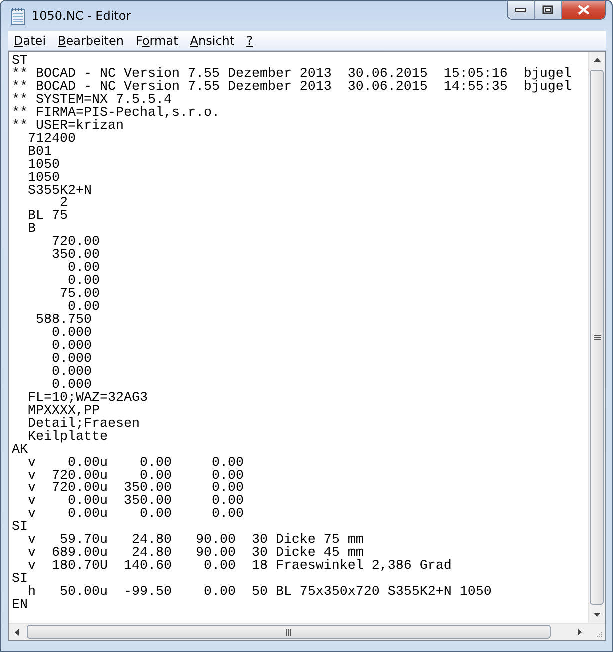 This screenshot has width=613, height=652. I want to click on text-line: FL=10;WAZ=32AG3, so click(87, 399).